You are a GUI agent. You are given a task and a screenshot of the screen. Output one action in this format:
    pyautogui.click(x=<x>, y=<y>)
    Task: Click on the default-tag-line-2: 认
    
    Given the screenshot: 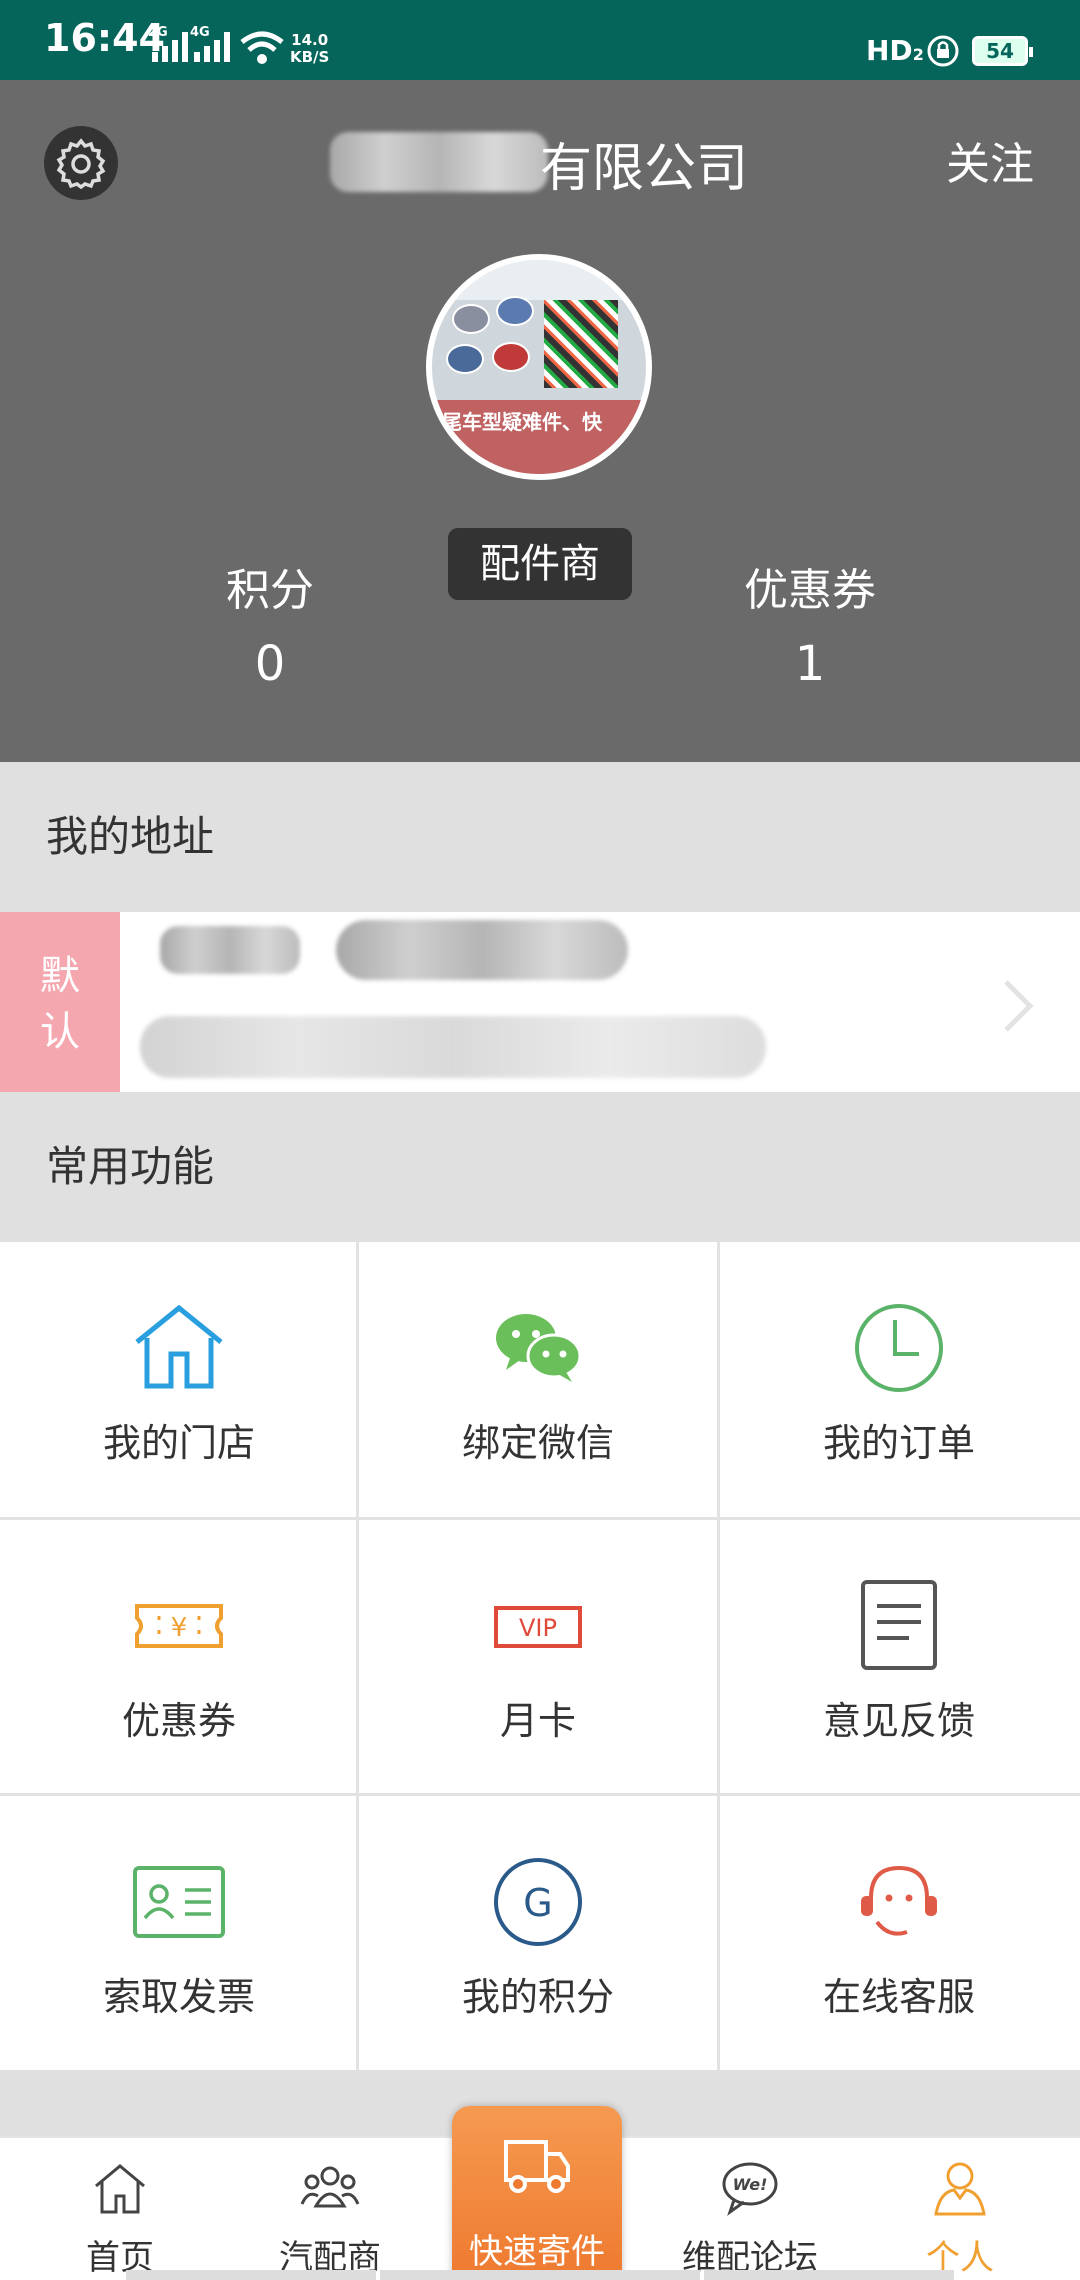 What is the action you would take?
    pyautogui.click(x=60, y=1032)
    